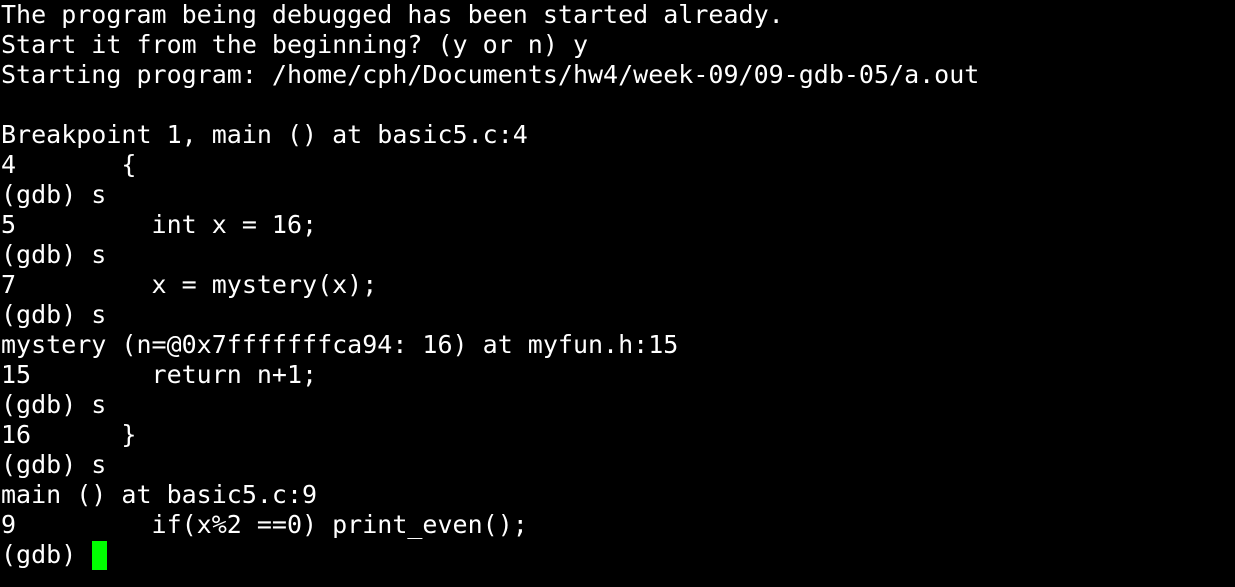  What do you see at coordinates (264, 134) in the screenshot?
I see `terminal-line: Breakpoint 1, main () at basic5.c:4` at bounding box center [264, 134].